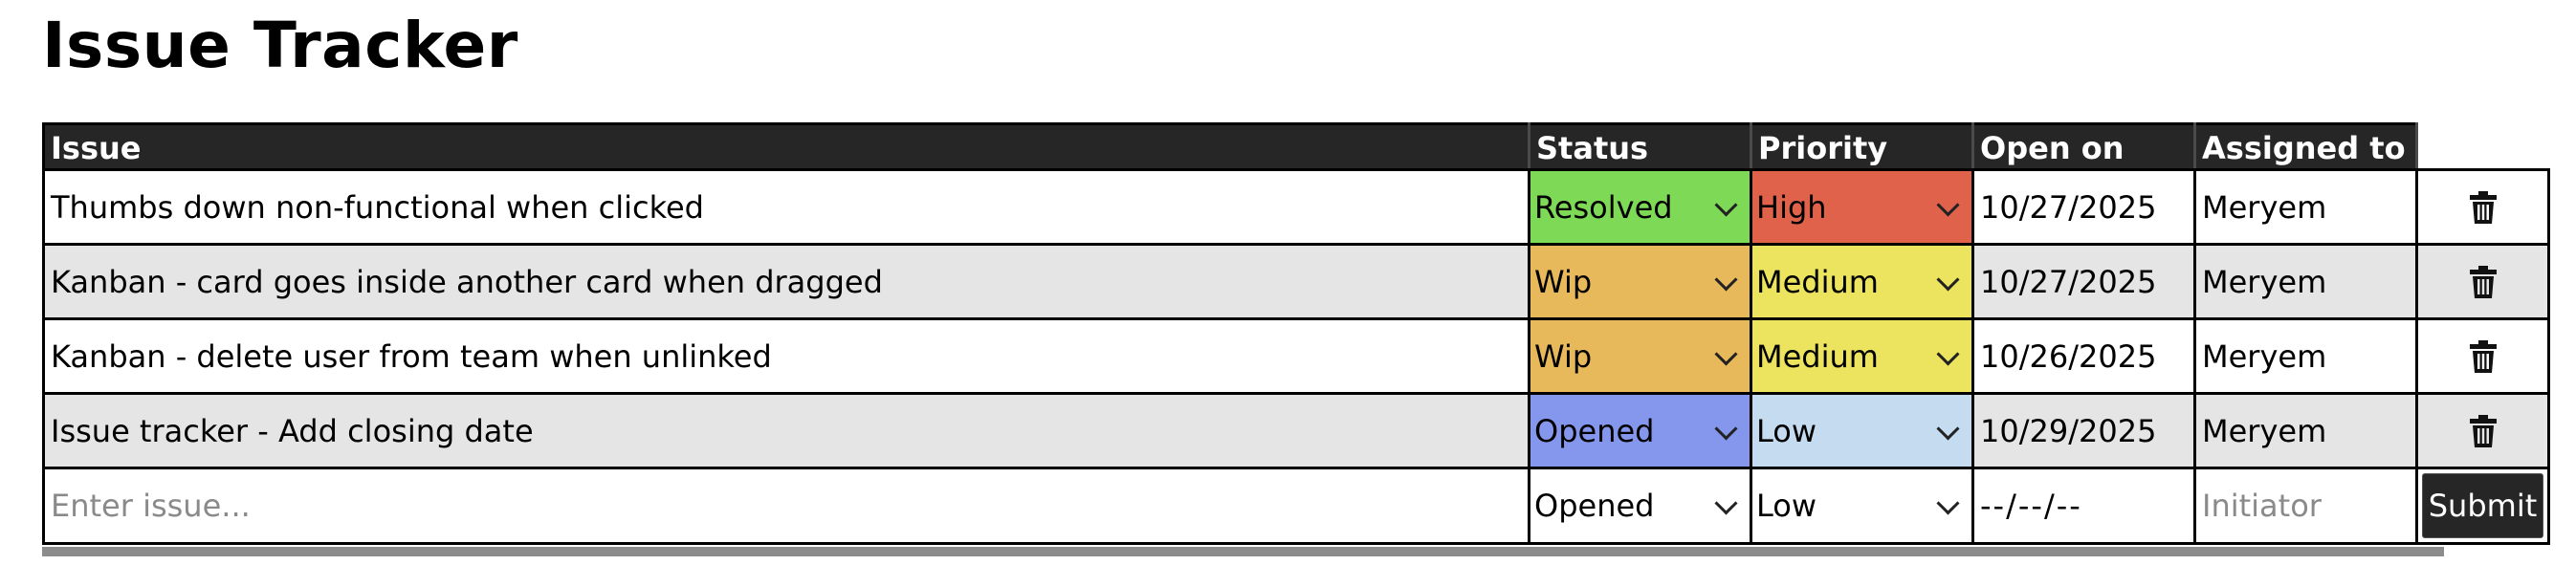 Image resolution: width=2576 pixels, height=587 pixels. I want to click on issue-cell: Issue tracker - Add closing date, so click(786, 430).